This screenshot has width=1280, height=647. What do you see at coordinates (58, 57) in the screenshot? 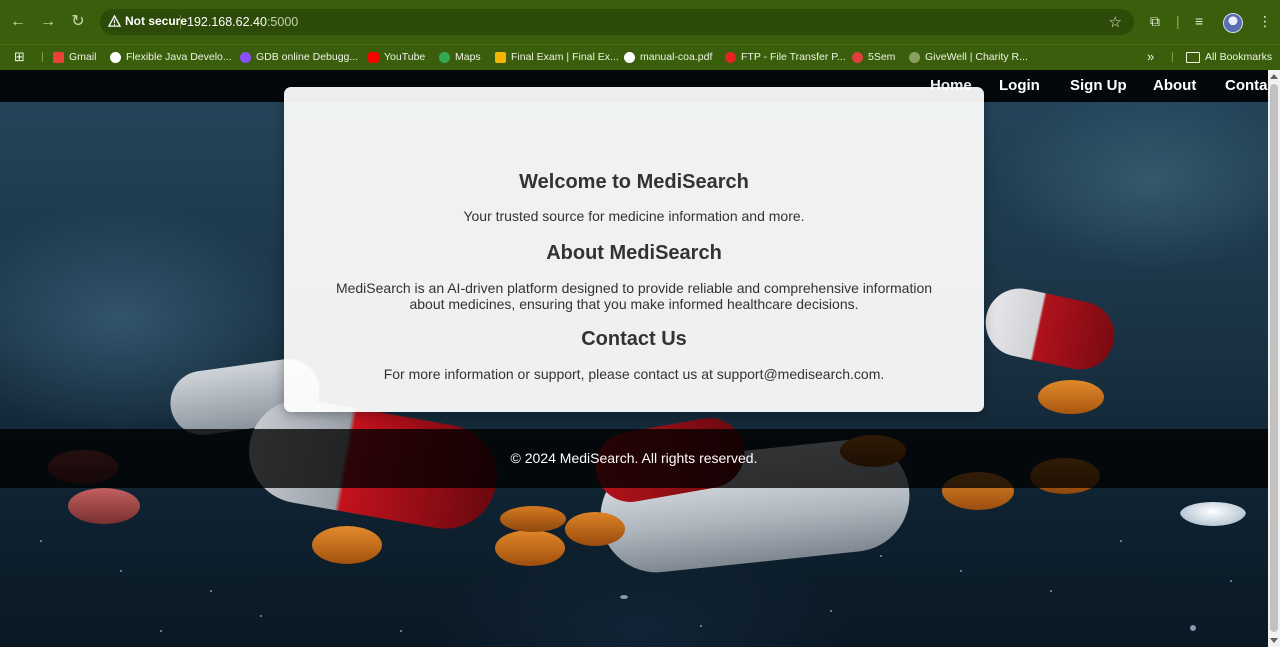
I see `gmail-icon` at bounding box center [58, 57].